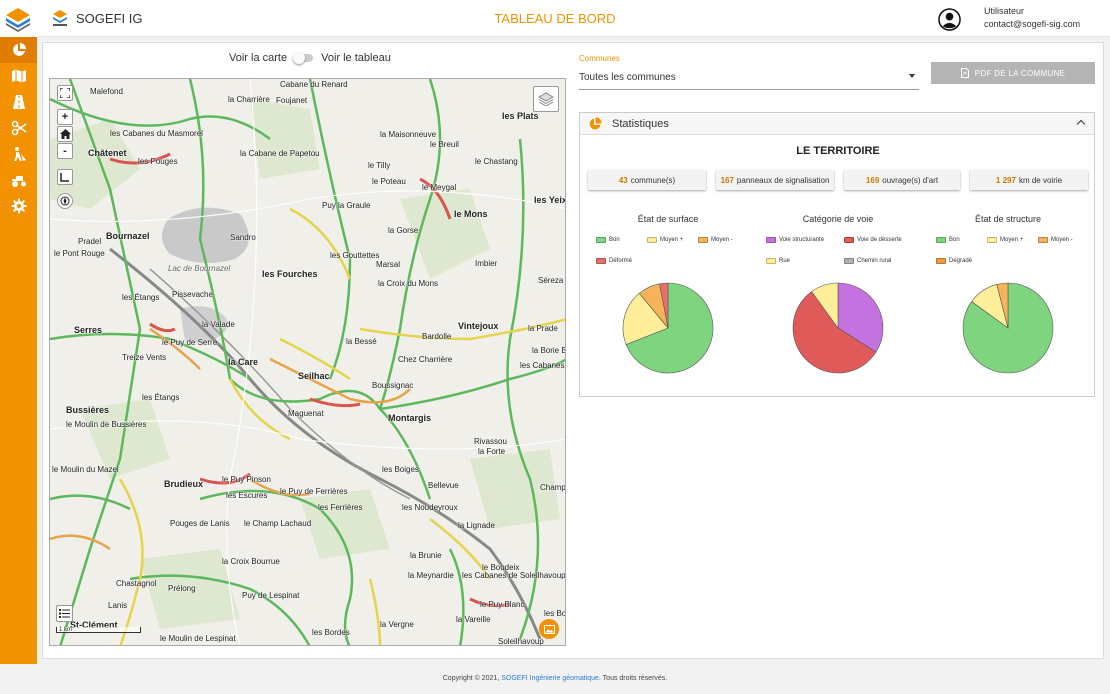 Image resolution: width=1110 pixels, height=694 pixels. Describe the element at coordinates (18, 180) in the screenshot. I see `sidebar-item-equipment` at that location.